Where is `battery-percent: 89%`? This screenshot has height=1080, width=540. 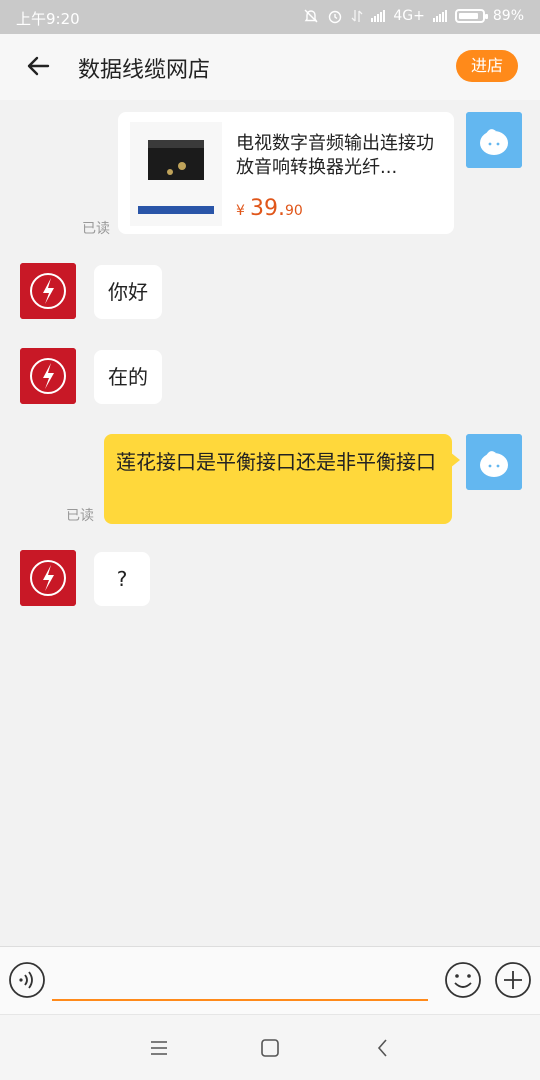
battery-percent: 89% is located at coordinates (508, 16).